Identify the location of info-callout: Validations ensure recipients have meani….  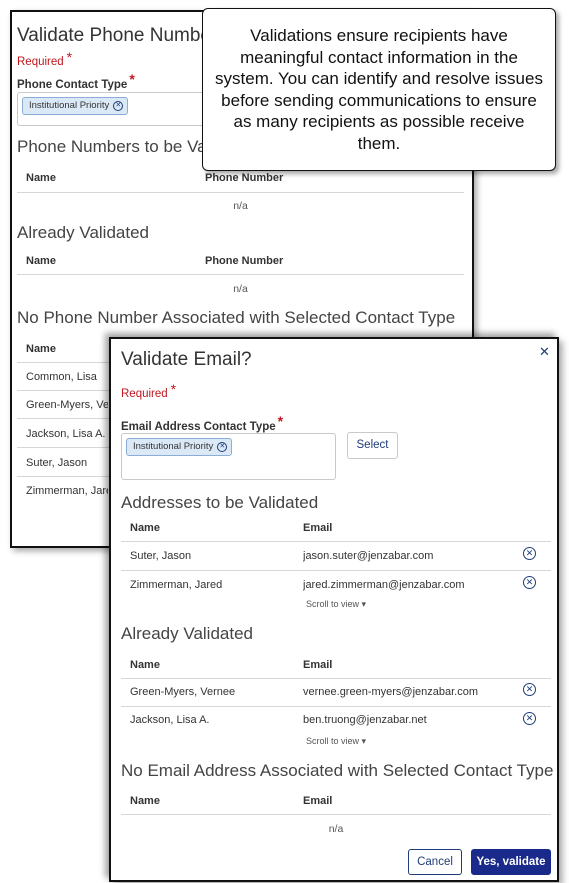
(379, 89).